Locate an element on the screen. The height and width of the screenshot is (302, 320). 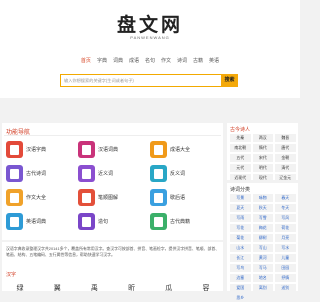
sidebar-tag: 唐代 is located at coordinates (285, 148).